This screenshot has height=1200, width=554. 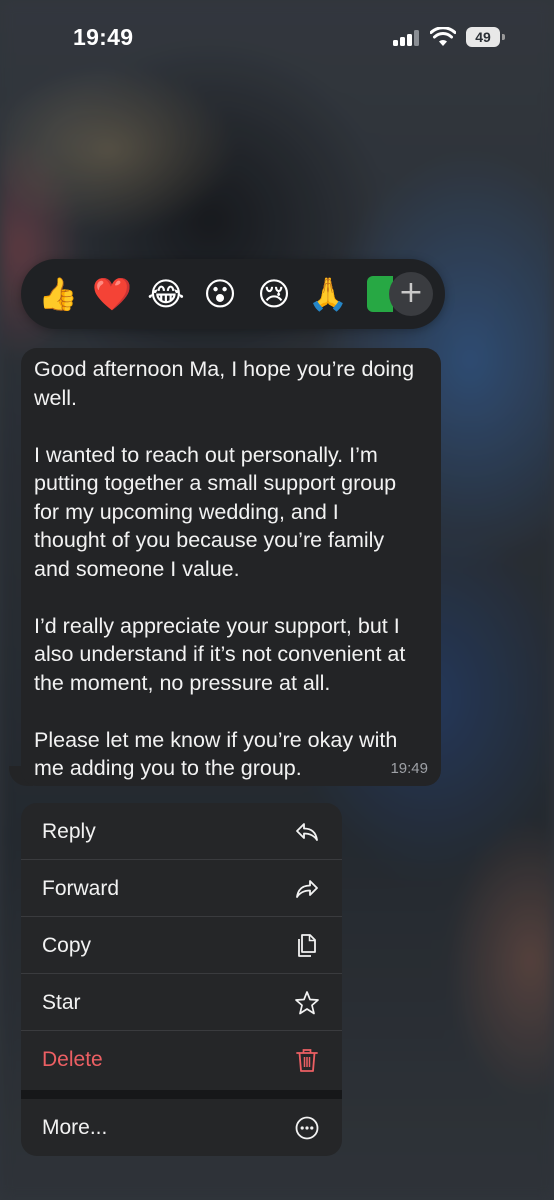 What do you see at coordinates (181, 945) in the screenshot?
I see `menu-item-copy: Copy` at bounding box center [181, 945].